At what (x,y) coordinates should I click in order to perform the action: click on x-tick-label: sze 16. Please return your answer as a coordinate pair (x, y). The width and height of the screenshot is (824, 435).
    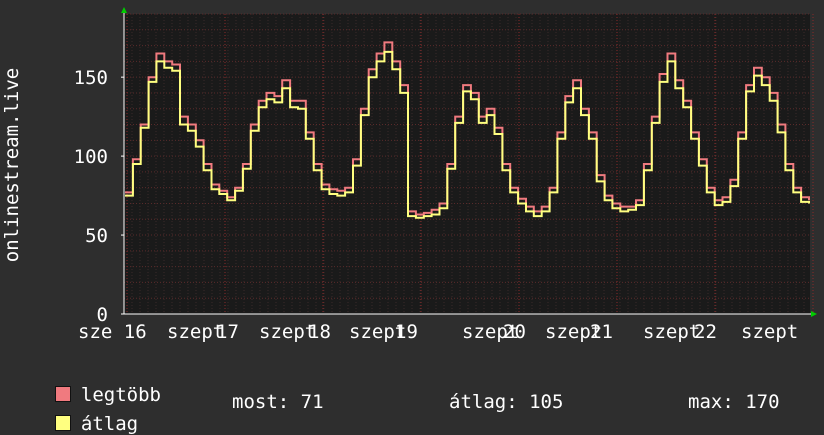
    Looking at the image, I should click on (112, 332).